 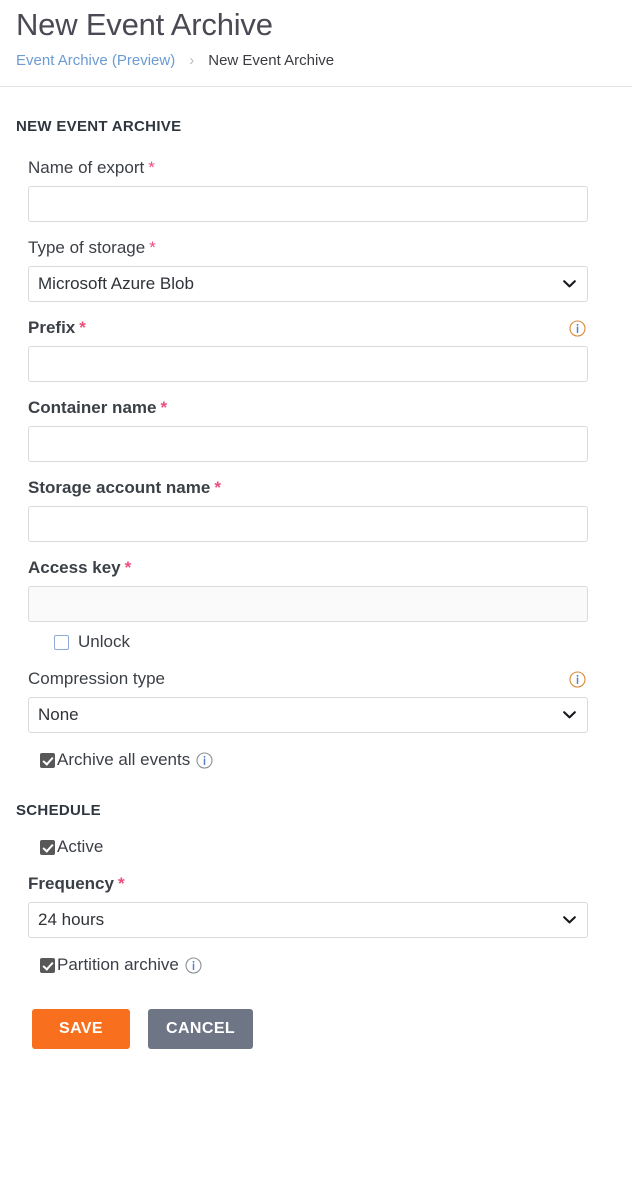 I want to click on select-frequency: 24 hours, so click(x=308, y=920).